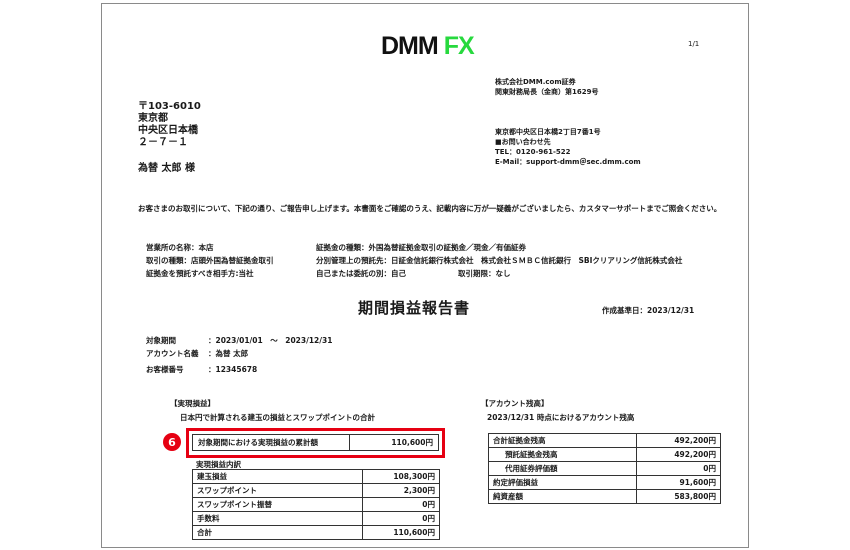  What do you see at coordinates (202, 369) in the screenshot?
I see `customer-number-row: お客様番号 ：12345678` at bounding box center [202, 369].